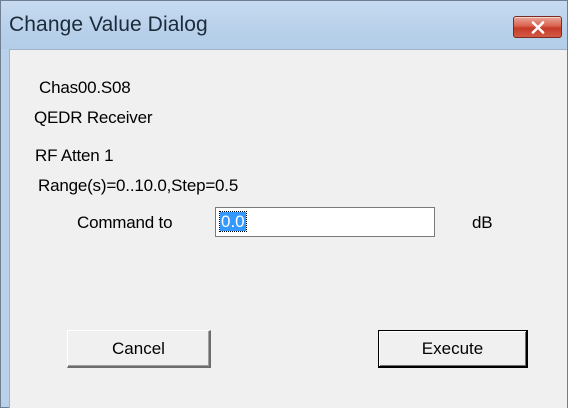 The height and width of the screenshot is (408, 568). What do you see at coordinates (108, 24) in the screenshot?
I see `window-title: Change Value Dialog` at bounding box center [108, 24].